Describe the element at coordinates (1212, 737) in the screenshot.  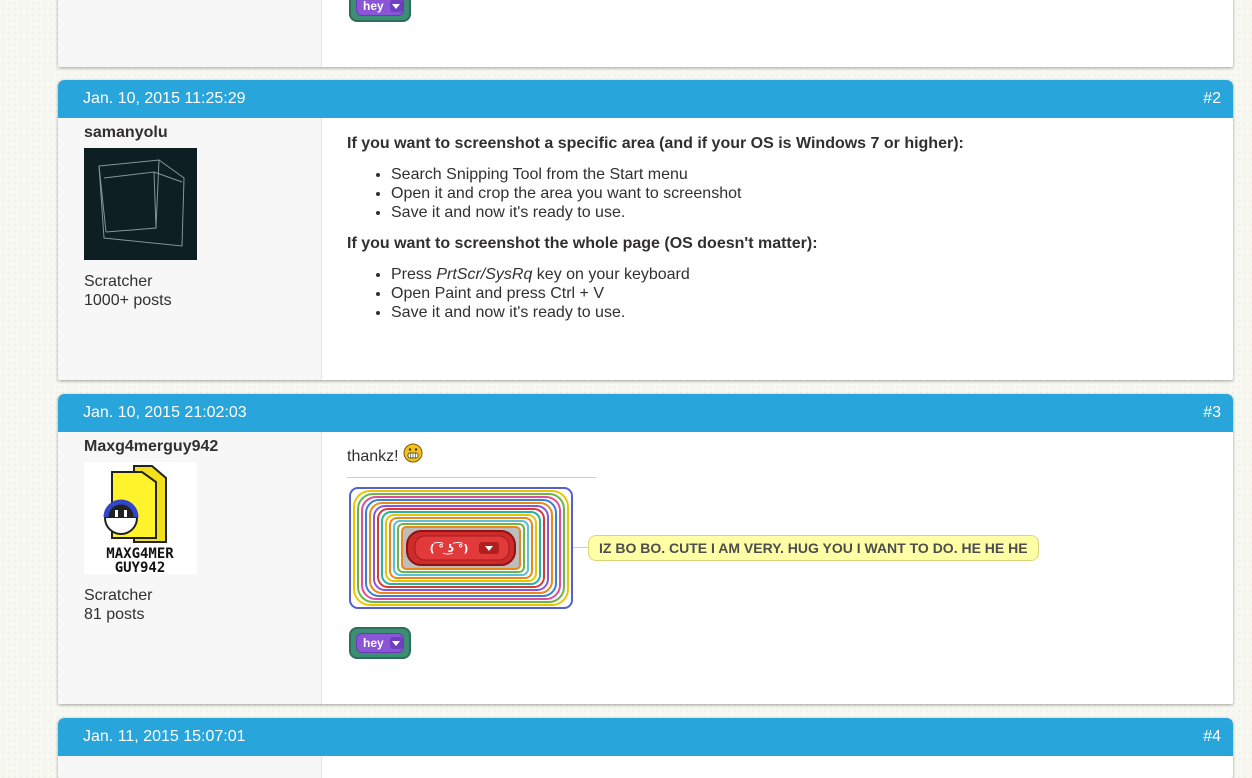
I see `post-number-link: #4` at that location.